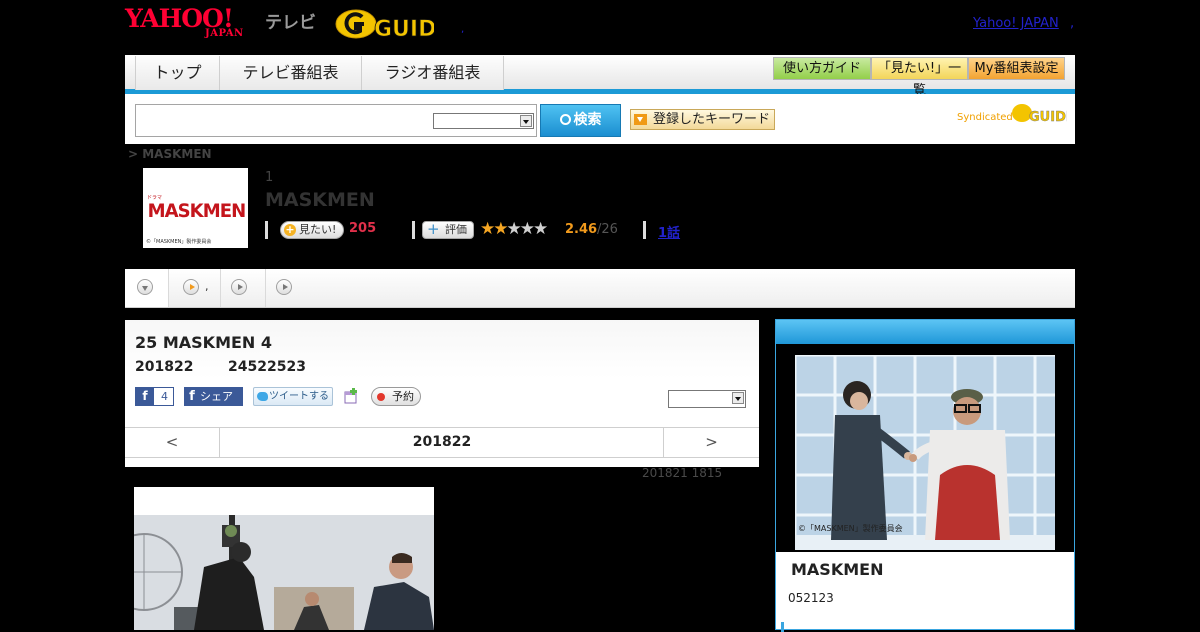 This screenshot has height=632, width=1200. What do you see at coordinates (290, 23) in the screenshot?
I see `tv-label: テレビ` at bounding box center [290, 23].